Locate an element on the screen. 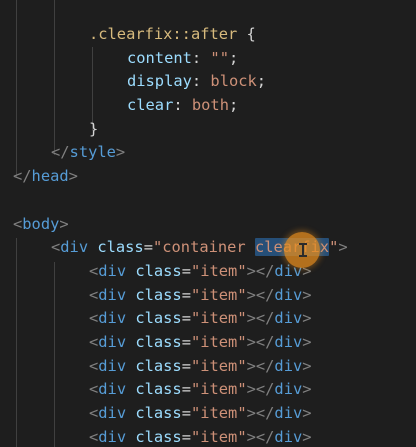  attribute-value: container is located at coordinates (208, 247).